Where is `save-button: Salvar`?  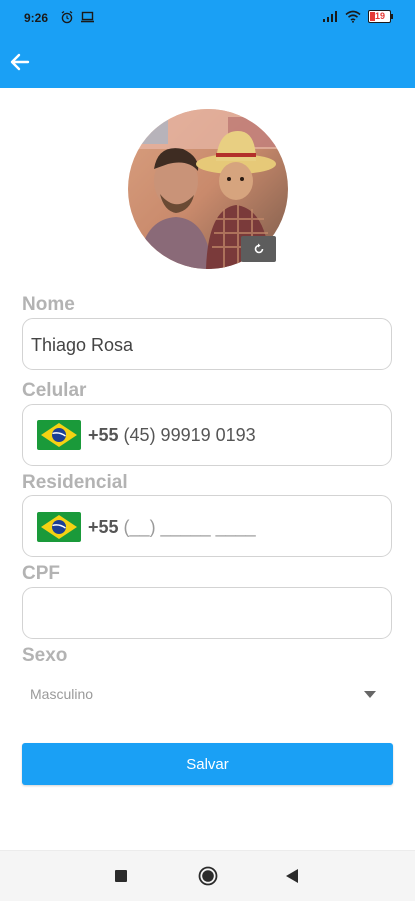 save-button: Salvar is located at coordinates (207, 764).